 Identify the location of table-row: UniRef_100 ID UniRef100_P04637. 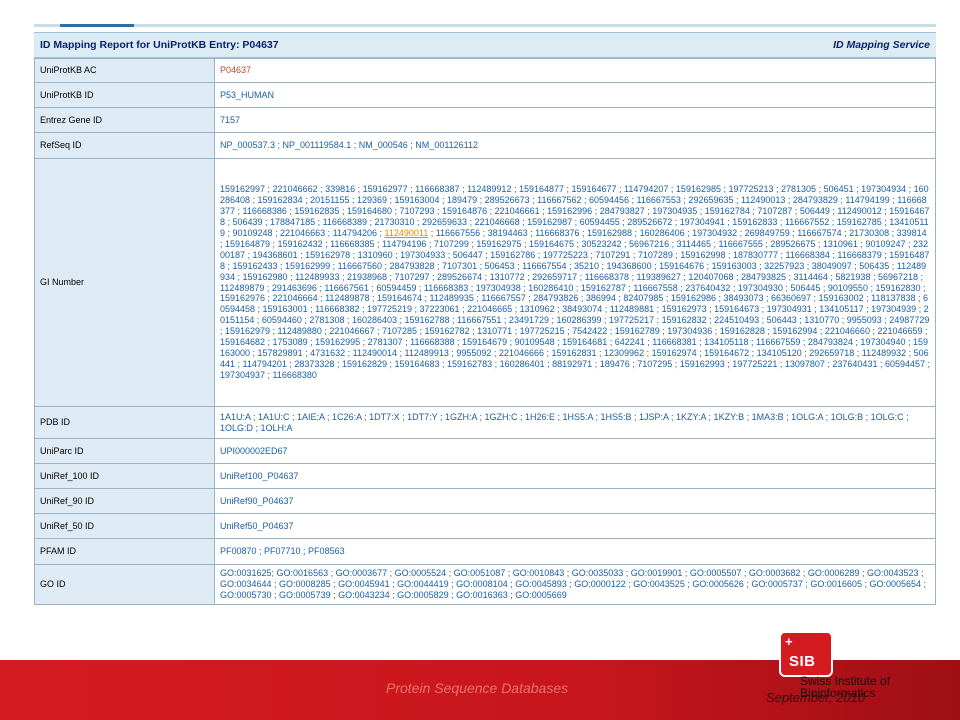
(485, 476).